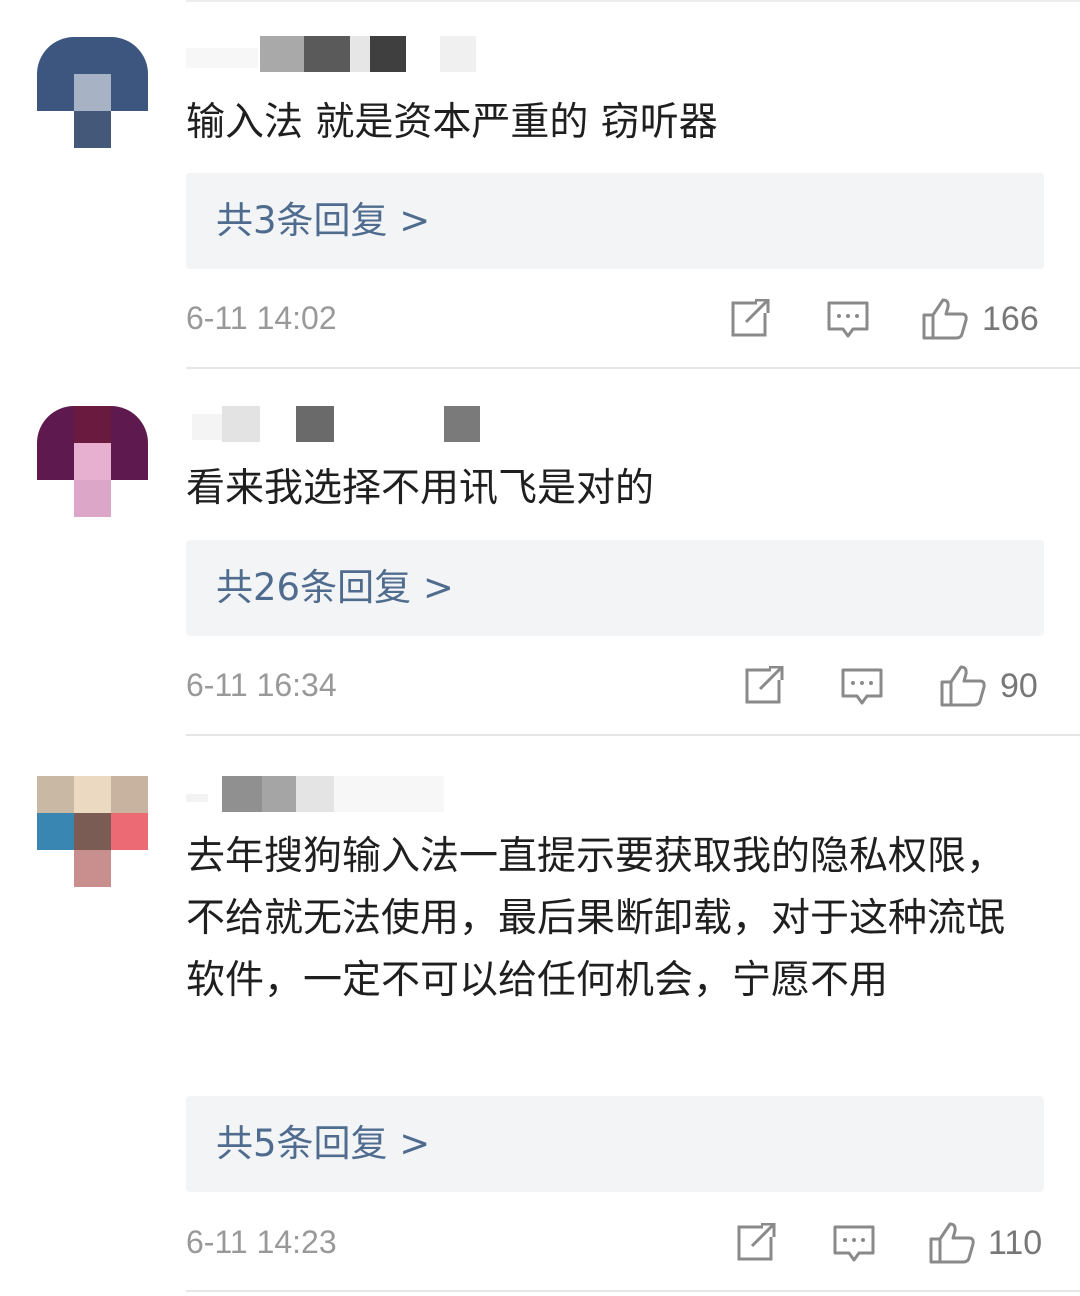  I want to click on like-count: 166, so click(1010, 319).